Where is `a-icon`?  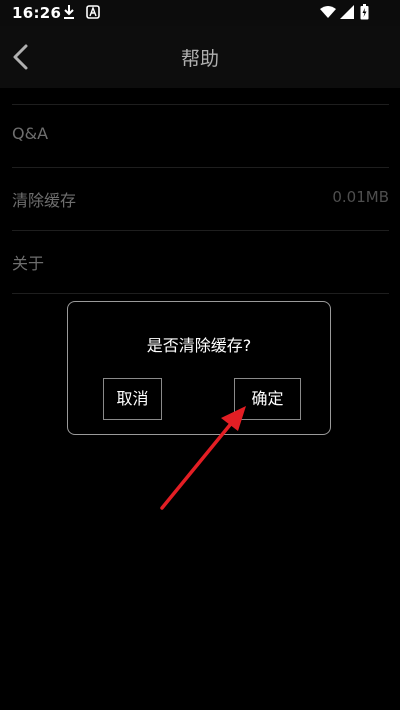
a-icon is located at coordinates (93, 12).